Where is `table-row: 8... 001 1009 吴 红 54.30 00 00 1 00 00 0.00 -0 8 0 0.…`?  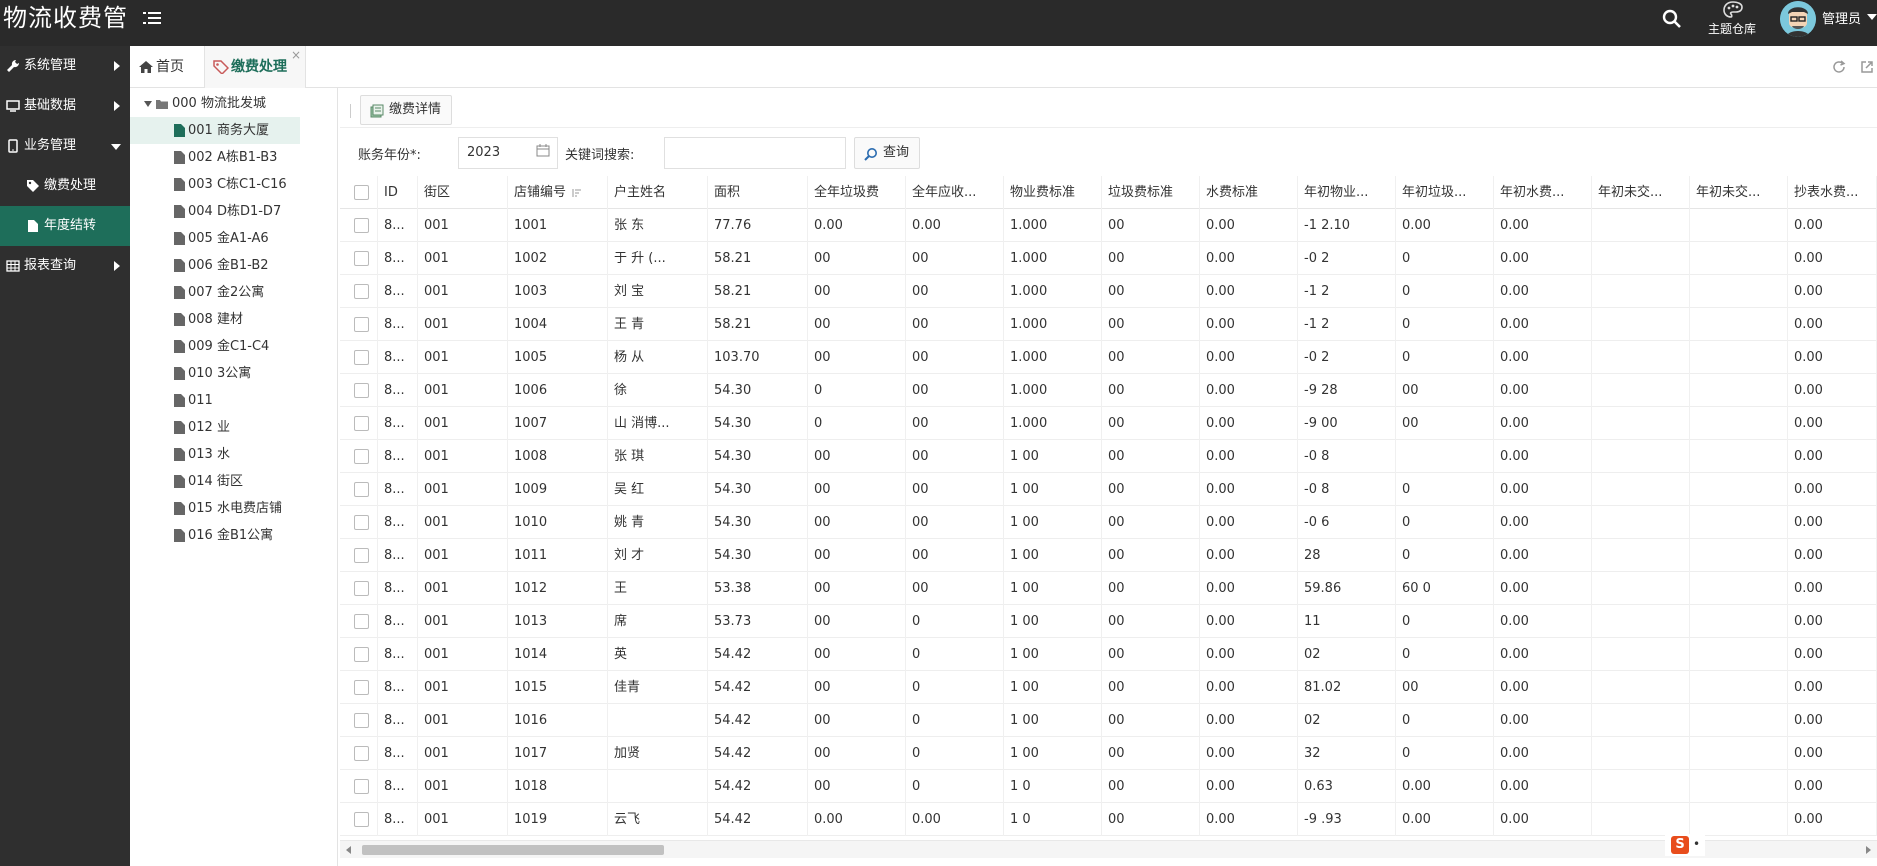
table-row: 8... 001 1009 吴 红 54.30 00 00 1 00 00 0.00 -0 8 0 0.… is located at coordinates (1108, 489).